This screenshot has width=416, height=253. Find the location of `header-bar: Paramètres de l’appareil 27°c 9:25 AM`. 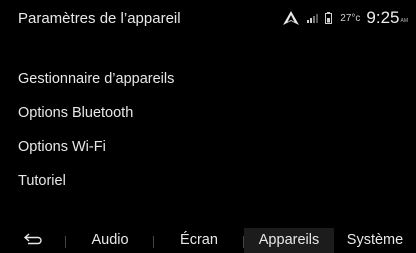

header-bar: Paramètres de l’appareil 27°c 9:25 AM is located at coordinates (208, 18).